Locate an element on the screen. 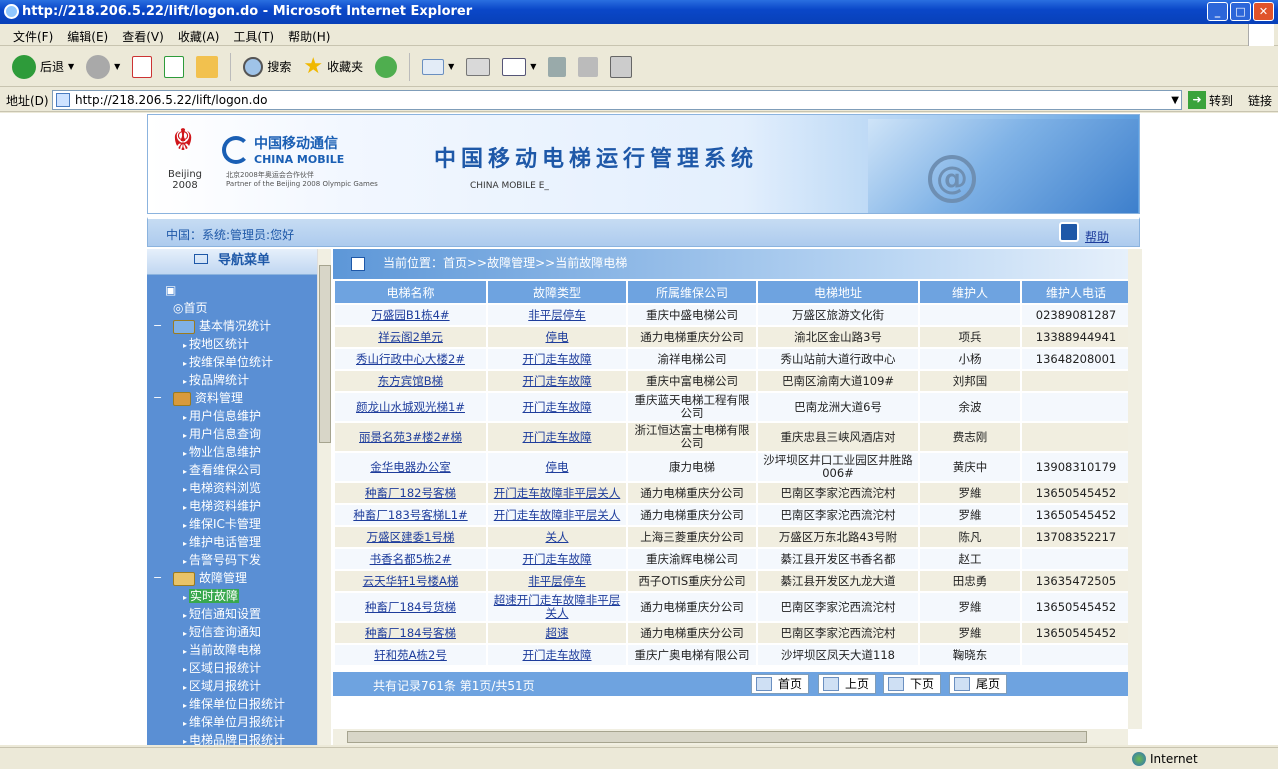 The height and width of the screenshot is (769, 1278). scrollbar-thumb is located at coordinates (325, 354).